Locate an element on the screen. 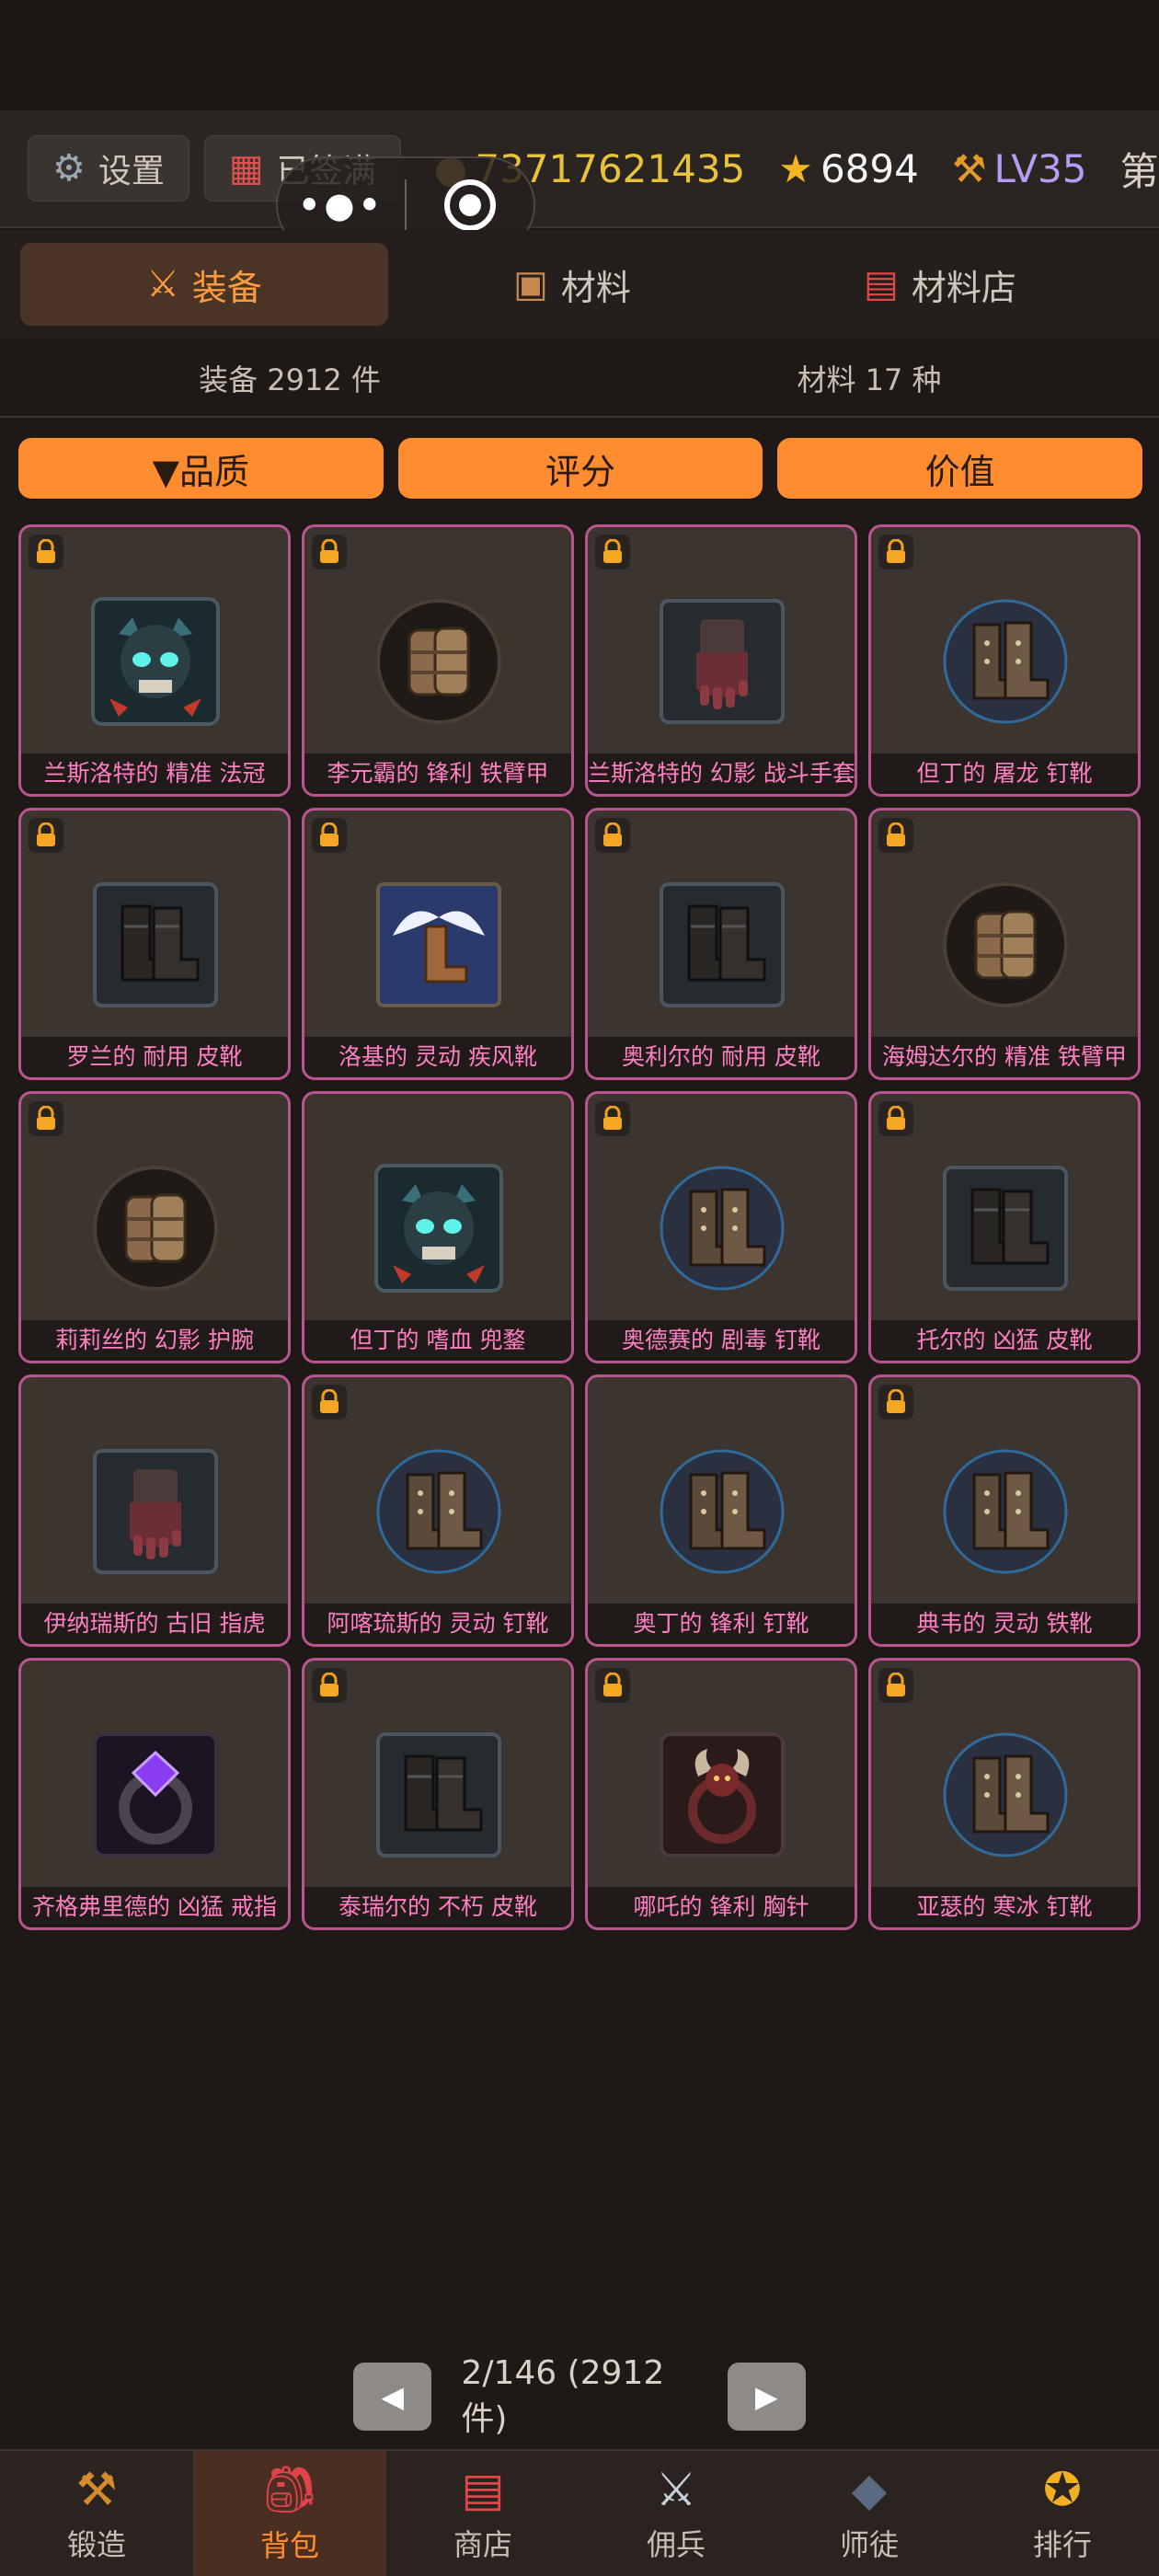  item-name: 海姆达尔的 精准 铁臂甲 is located at coordinates (1004, 1057).